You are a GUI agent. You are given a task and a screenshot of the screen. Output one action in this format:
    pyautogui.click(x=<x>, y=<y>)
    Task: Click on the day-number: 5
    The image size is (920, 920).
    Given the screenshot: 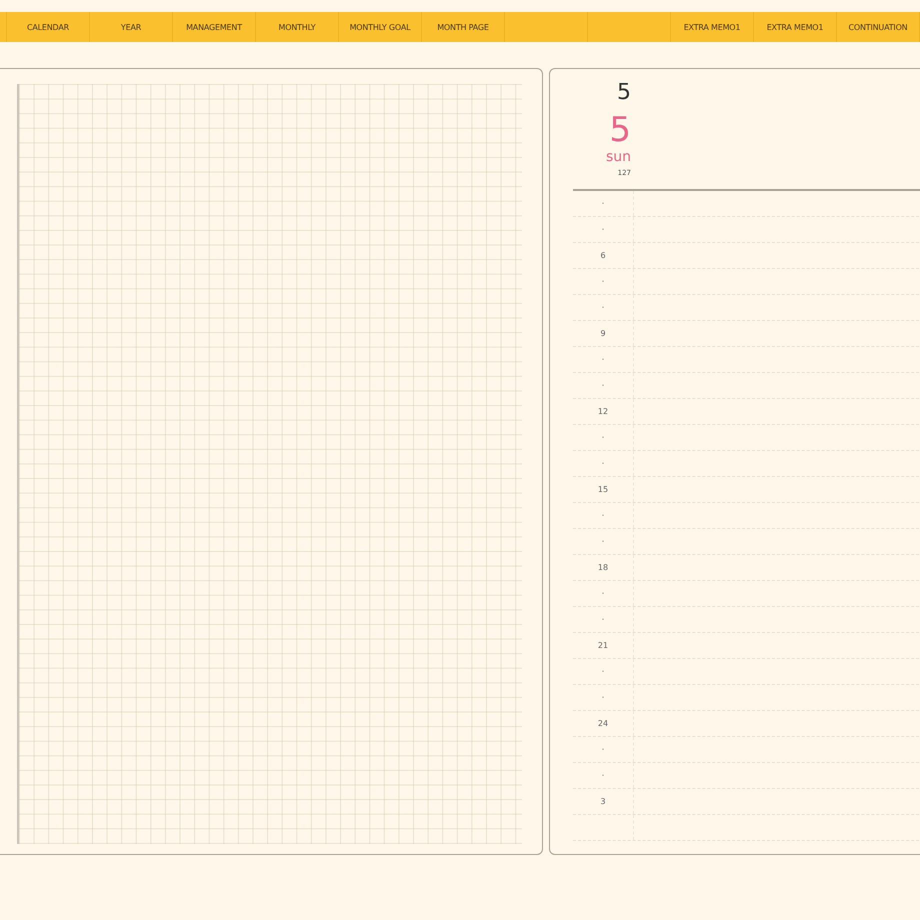 What is the action you would take?
    pyautogui.click(x=620, y=130)
    